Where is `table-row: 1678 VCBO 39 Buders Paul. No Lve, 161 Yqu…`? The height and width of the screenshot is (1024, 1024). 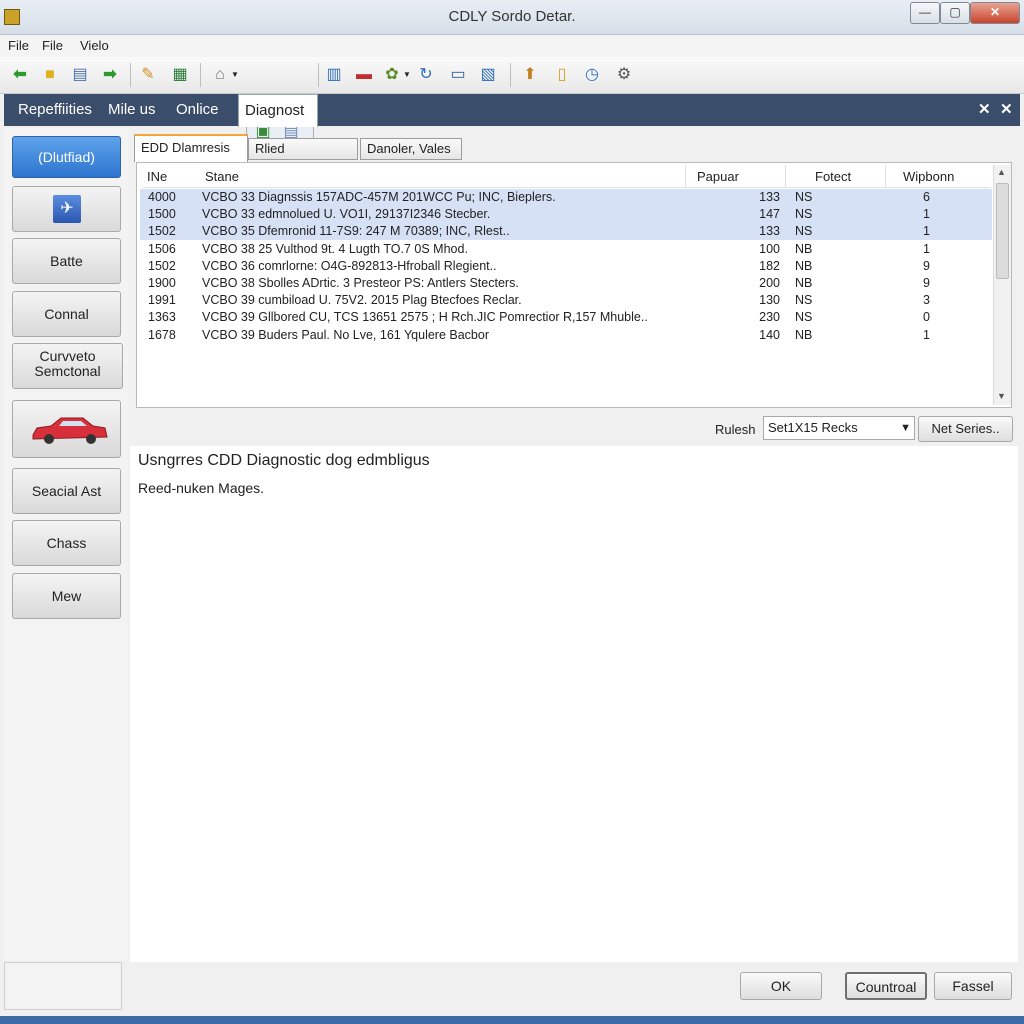 table-row: 1678 VCBO 39 Buders Paul. No Lve, 161 Yqu… is located at coordinates (566, 335).